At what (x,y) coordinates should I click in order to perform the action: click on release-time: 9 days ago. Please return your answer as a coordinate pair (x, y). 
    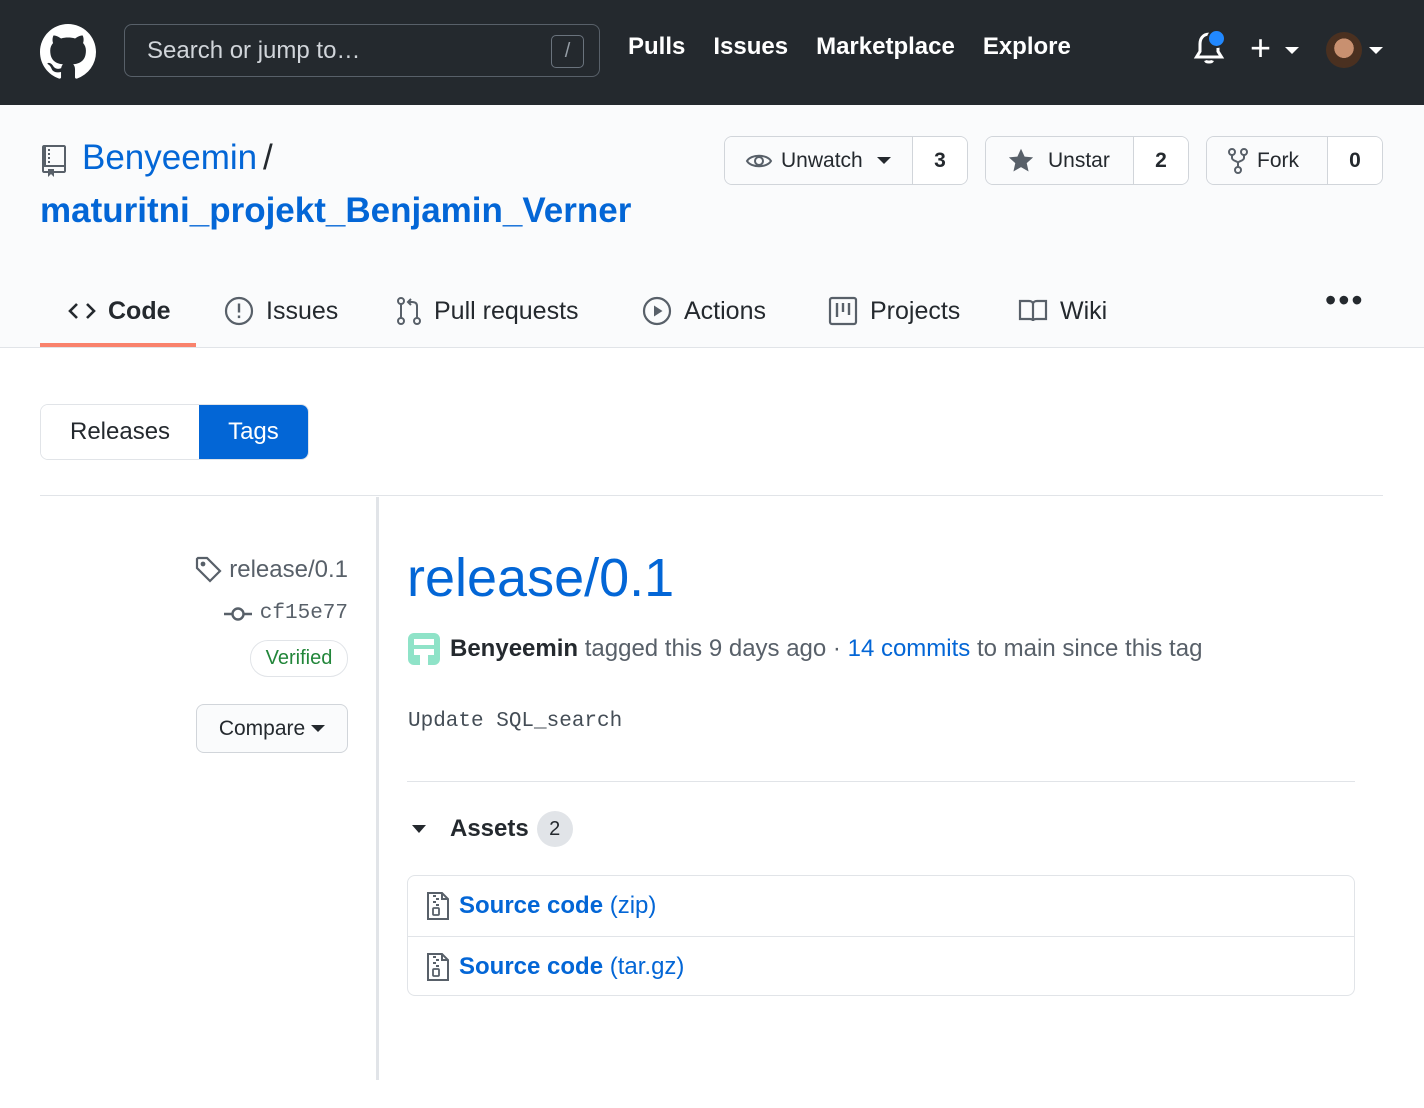
    Looking at the image, I should click on (767, 648).